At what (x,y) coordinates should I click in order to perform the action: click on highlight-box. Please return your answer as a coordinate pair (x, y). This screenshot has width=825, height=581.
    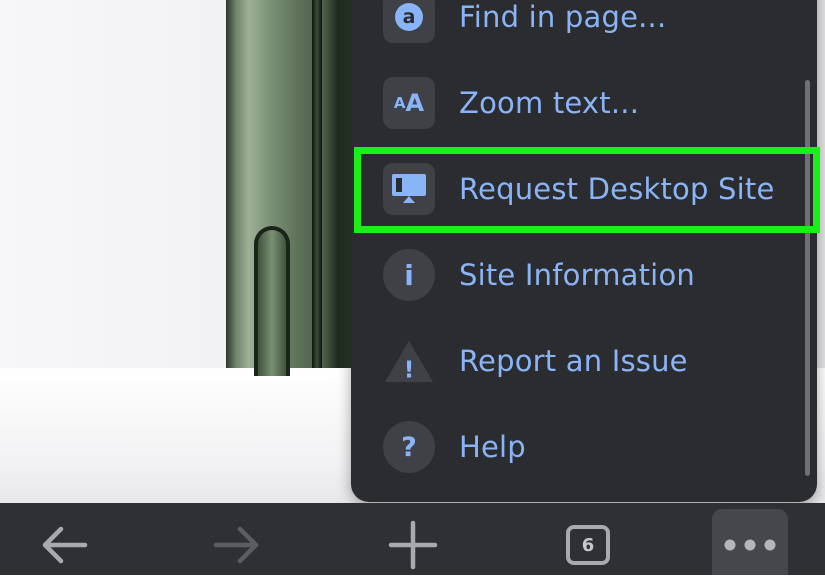
    Looking at the image, I should click on (587, 190).